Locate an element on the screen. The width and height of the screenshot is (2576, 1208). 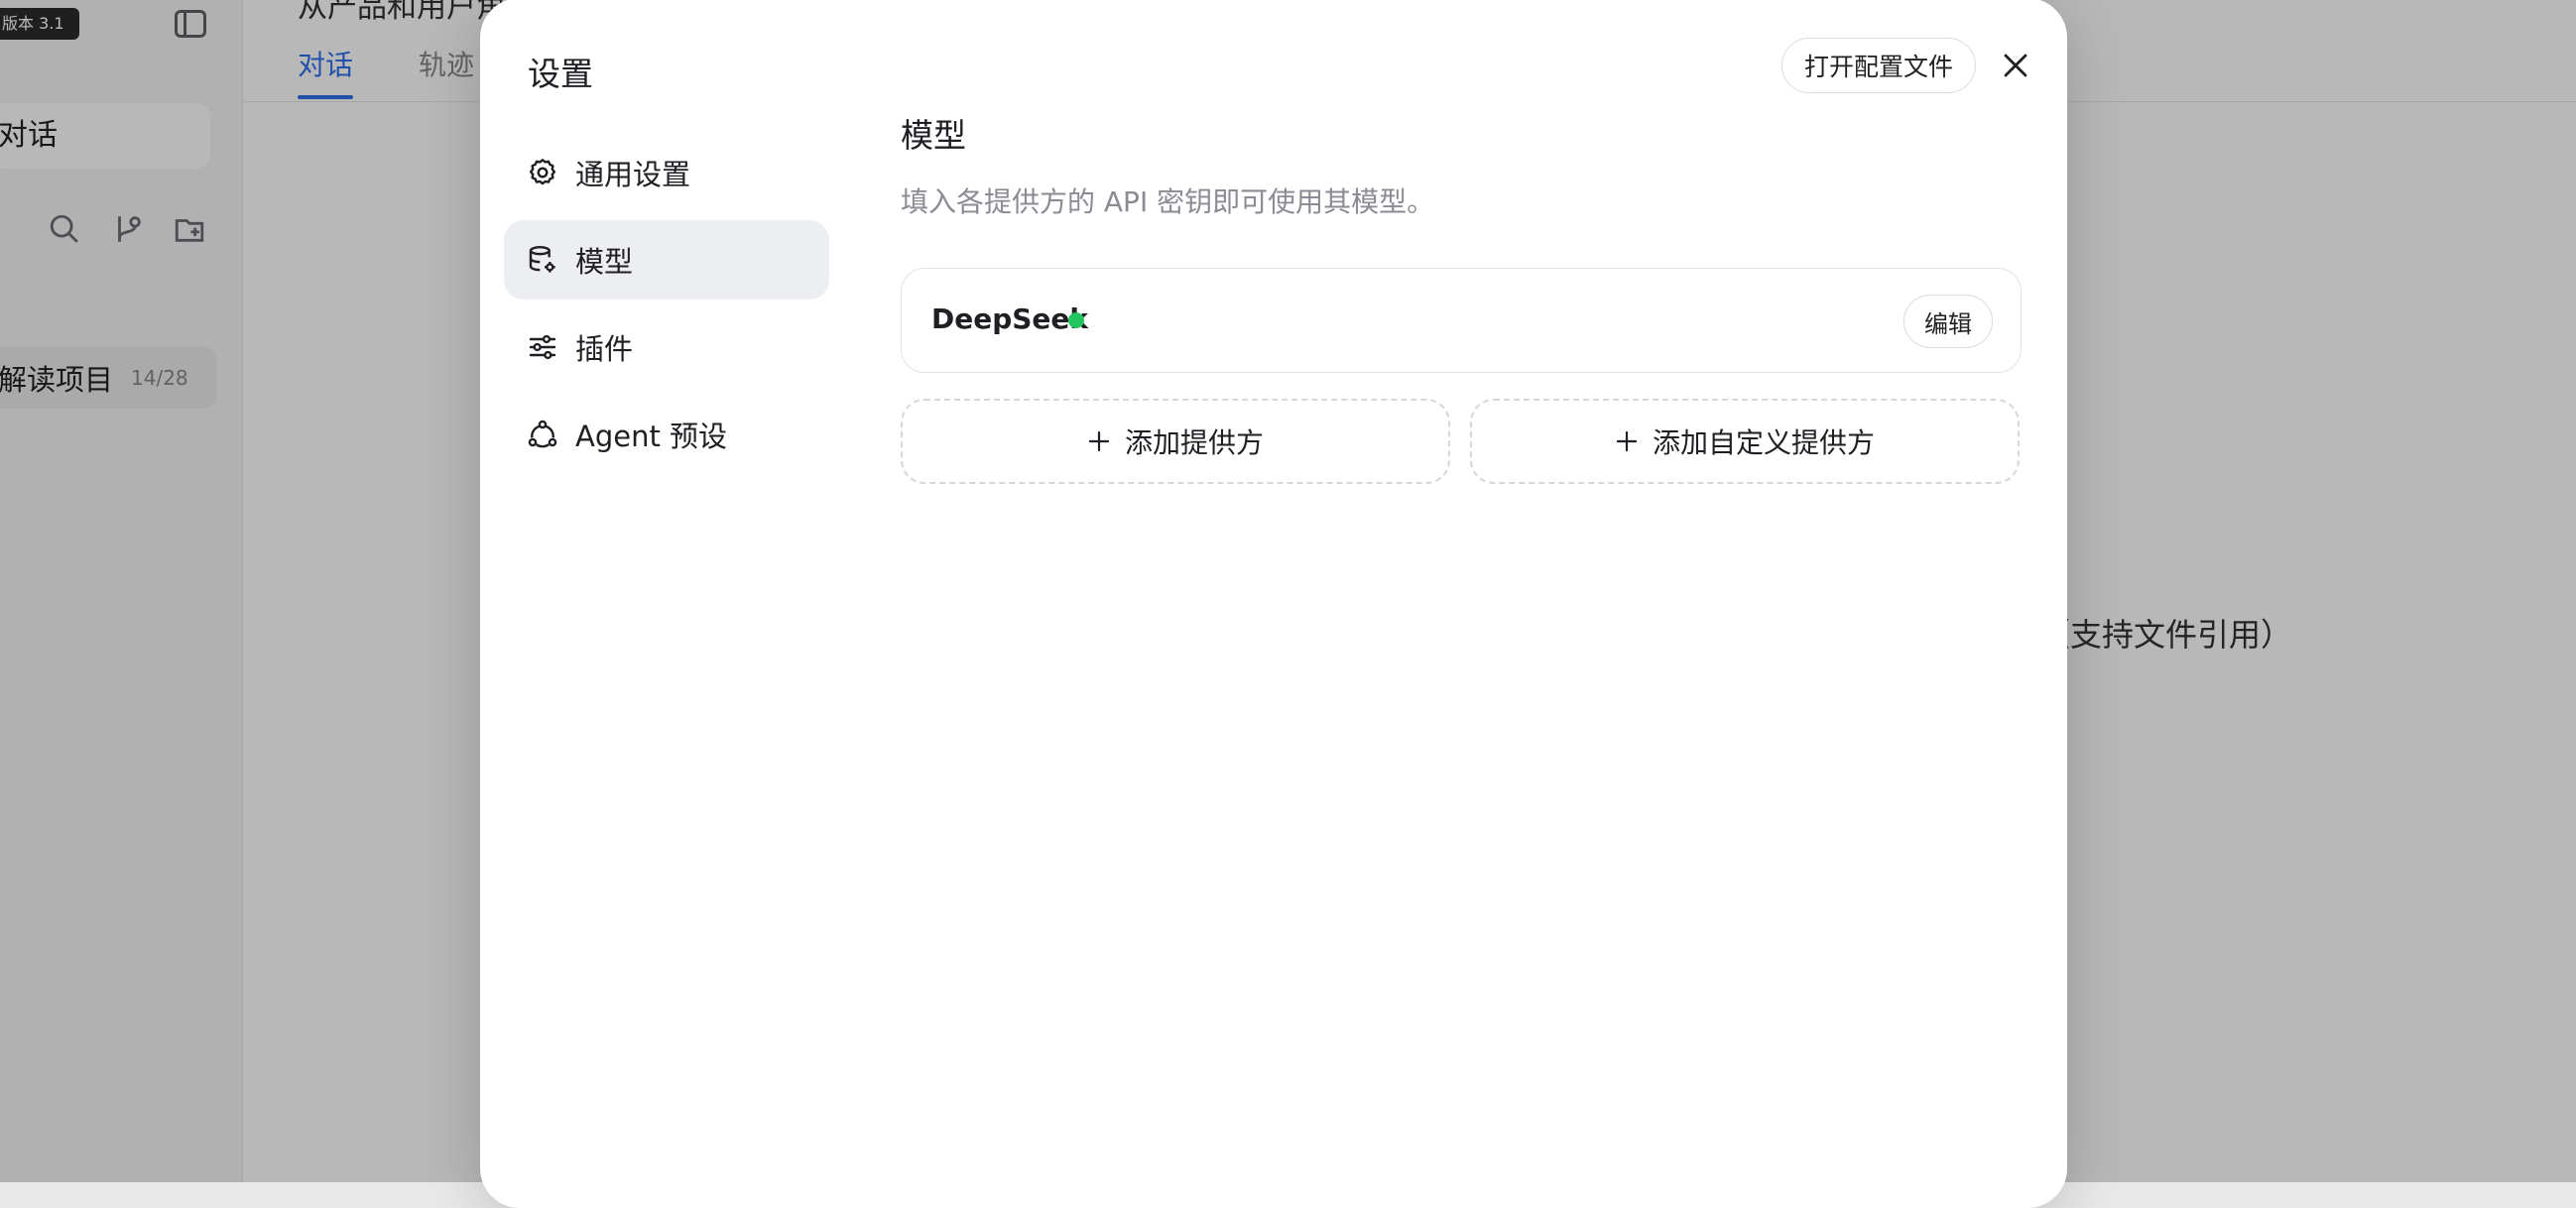
dialog-title: 设置 is located at coordinates (560, 71).